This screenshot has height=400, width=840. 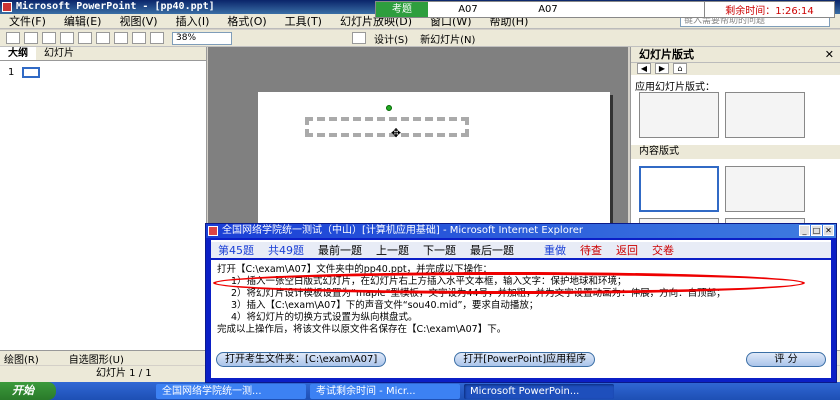 What do you see at coordinates (67, 38) in the screenshot?
I see `print-icon` at bounding box center [67, 38].